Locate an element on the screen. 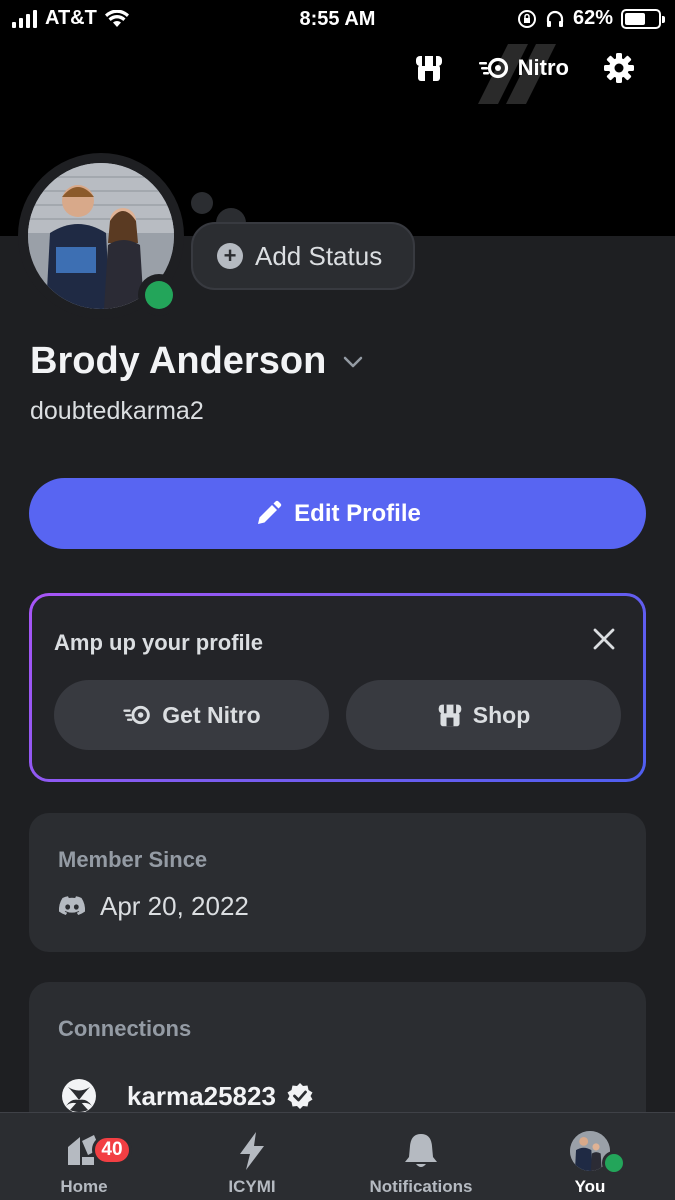 The height and width of the screenshot is (1200, 675). nav-you: You is located at coordinates (590, 1156).